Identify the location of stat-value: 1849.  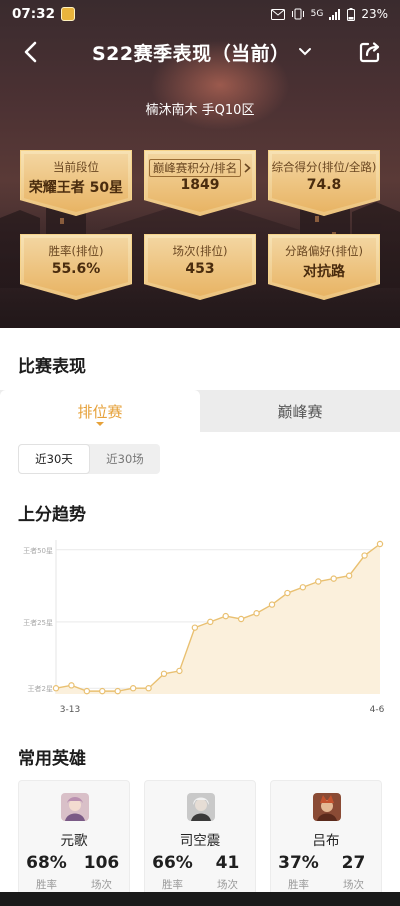
(200, 185).